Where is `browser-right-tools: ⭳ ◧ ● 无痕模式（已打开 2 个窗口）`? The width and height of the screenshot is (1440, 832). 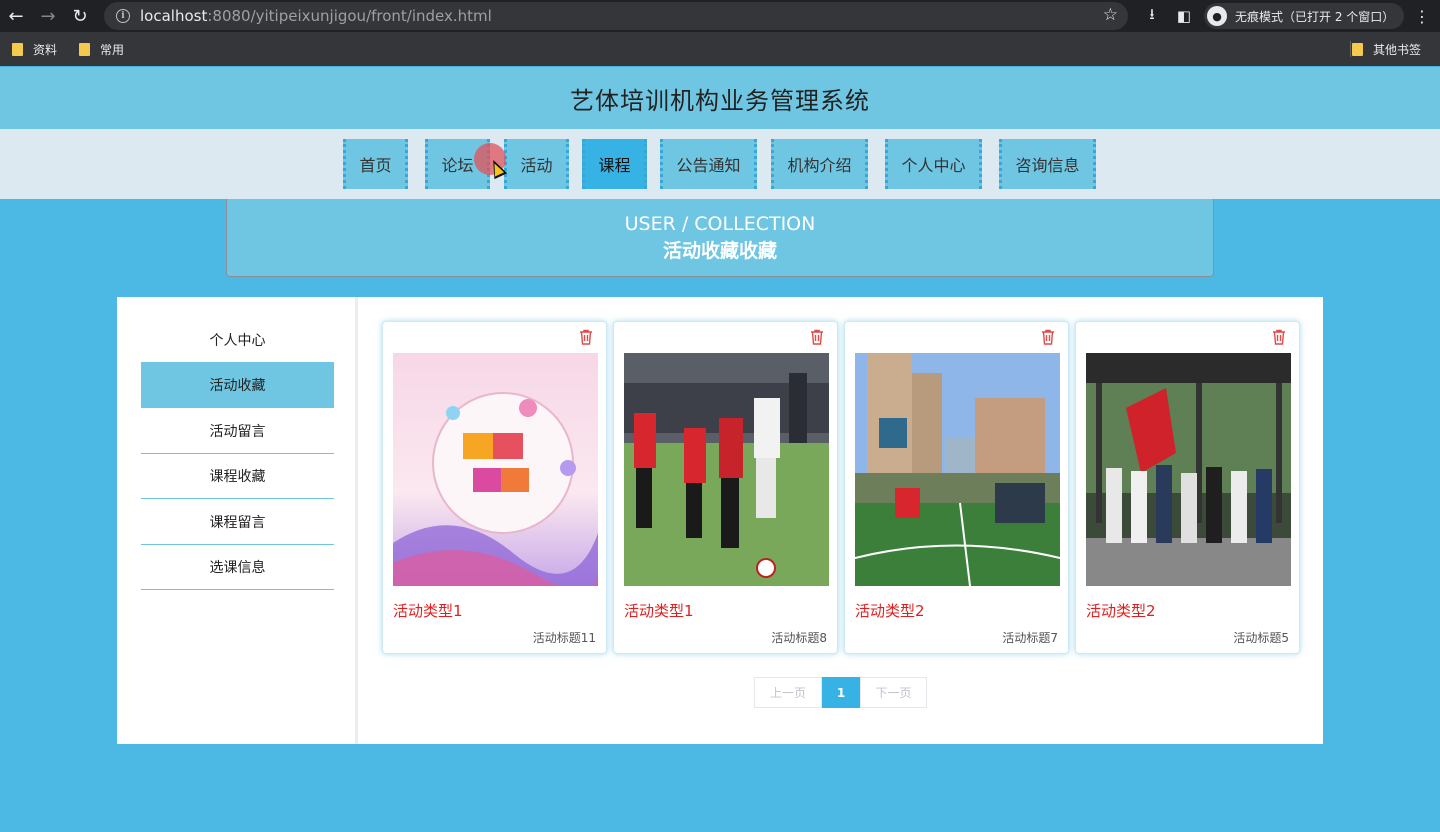 browser-right-tools: ⭳ ◧ ● 无痕模式（已打开 2 个窗口） is located at coordinates (1270, 16).